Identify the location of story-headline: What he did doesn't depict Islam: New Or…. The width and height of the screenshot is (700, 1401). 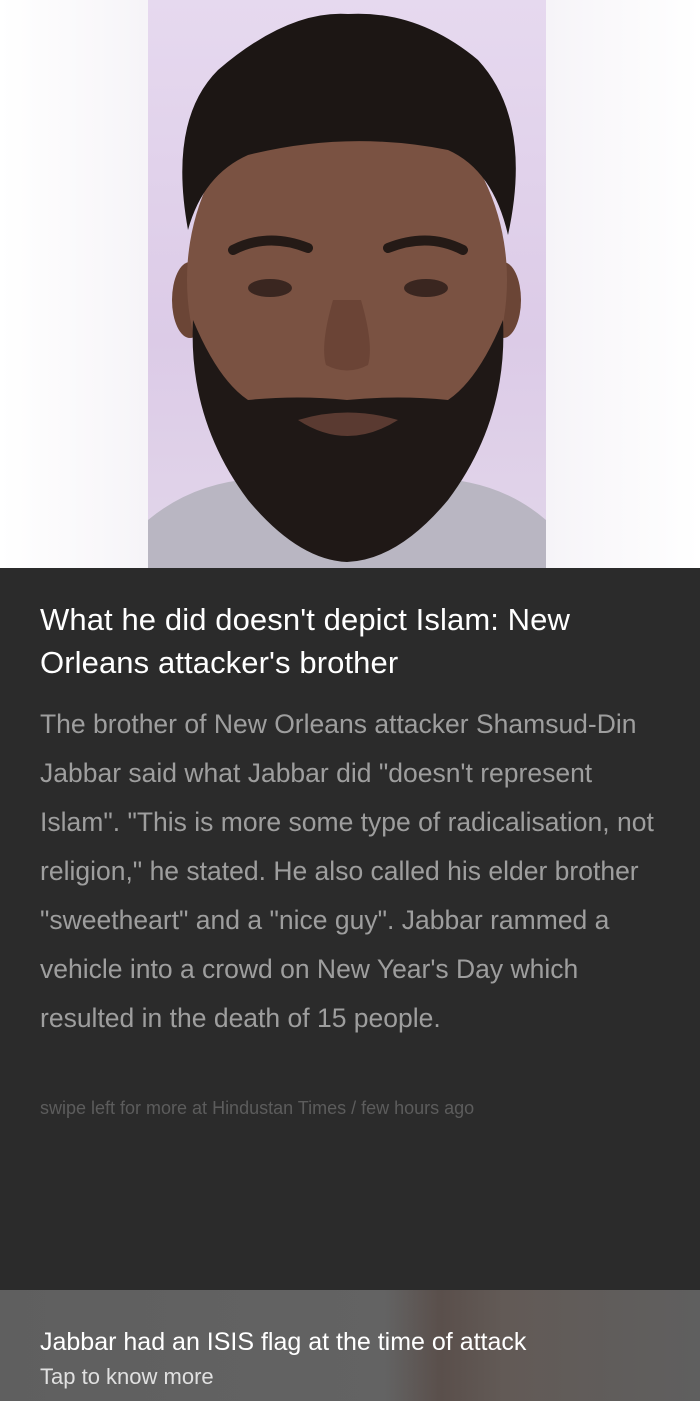
(305, 641).